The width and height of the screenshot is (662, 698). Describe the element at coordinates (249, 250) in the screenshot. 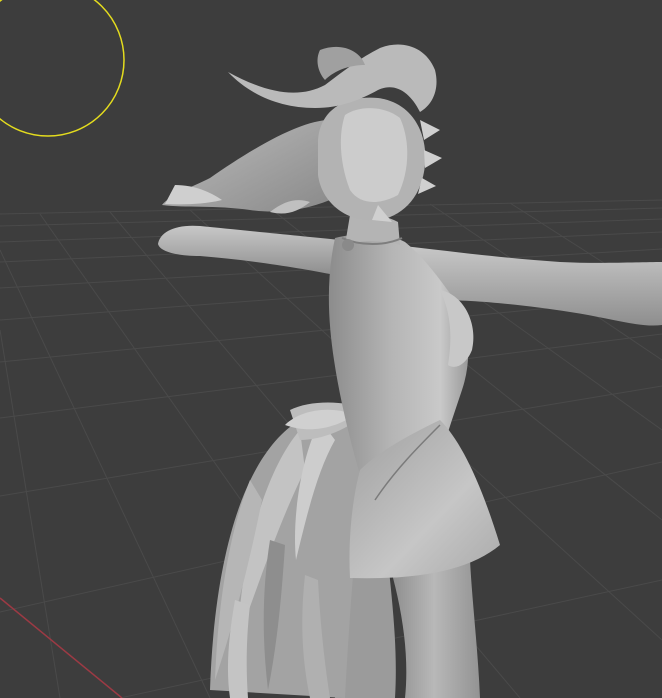

I see `arm-left` at that location.